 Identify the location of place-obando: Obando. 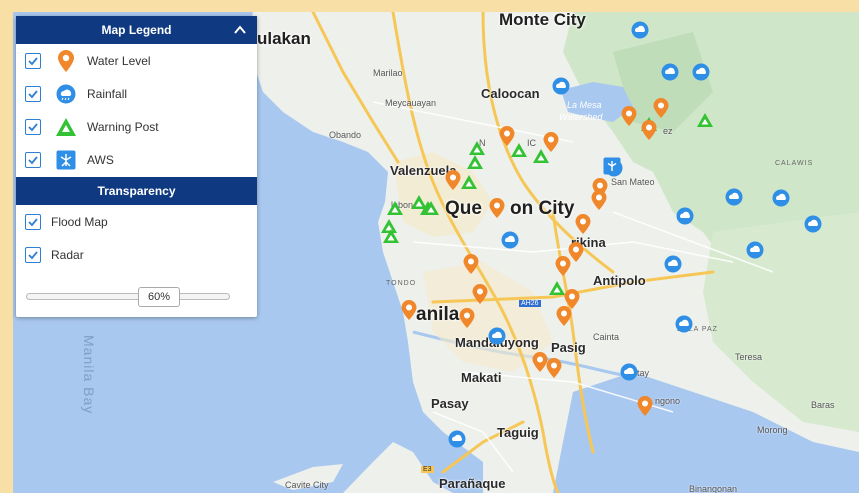
(345, 135).